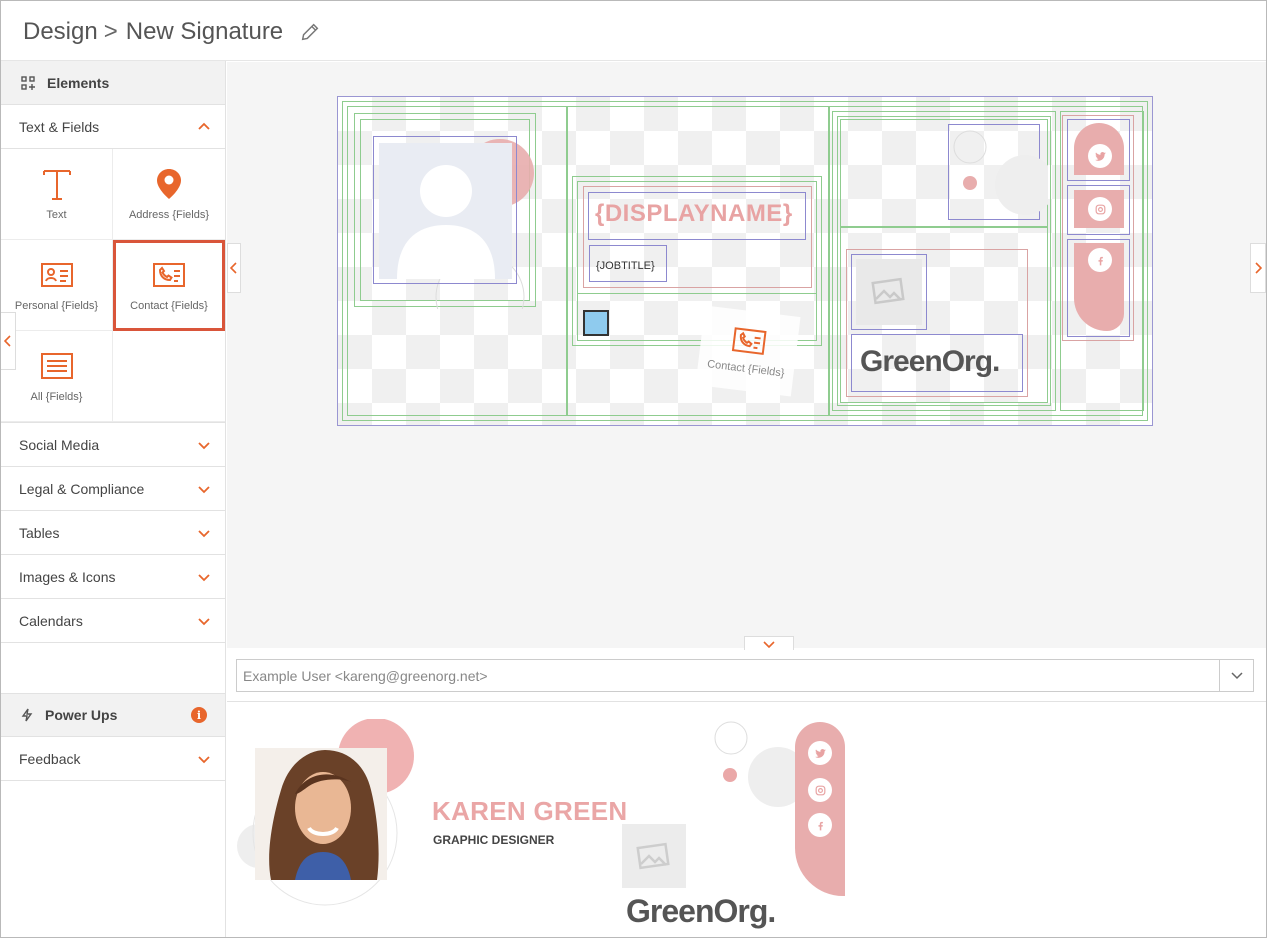  I want to click on section-legal-compliance: Legal & Compliance, so click(113, 489).